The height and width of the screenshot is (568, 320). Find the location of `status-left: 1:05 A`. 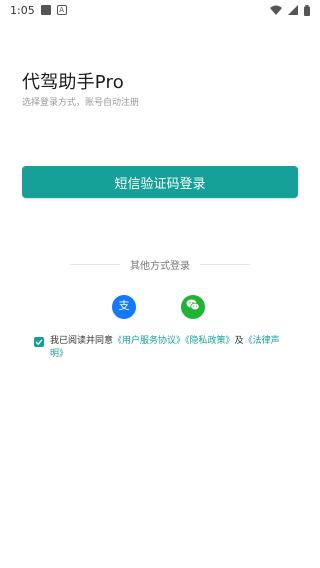

status-left: 1:05 A is located at coordinates (38, 10).